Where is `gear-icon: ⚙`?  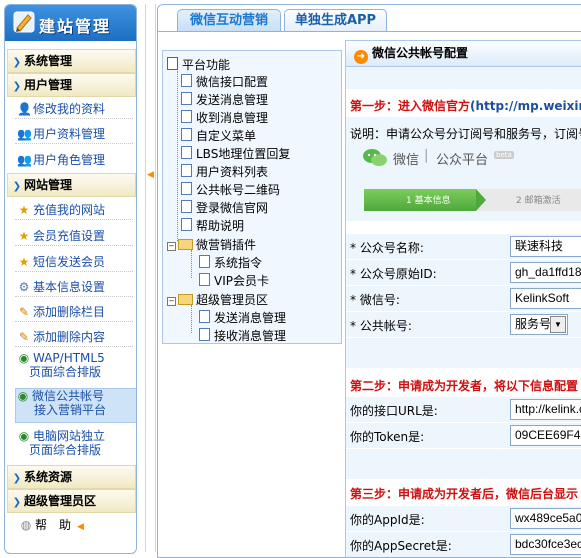 gear-icon: ⚙ is located at coordinates (24, 287).